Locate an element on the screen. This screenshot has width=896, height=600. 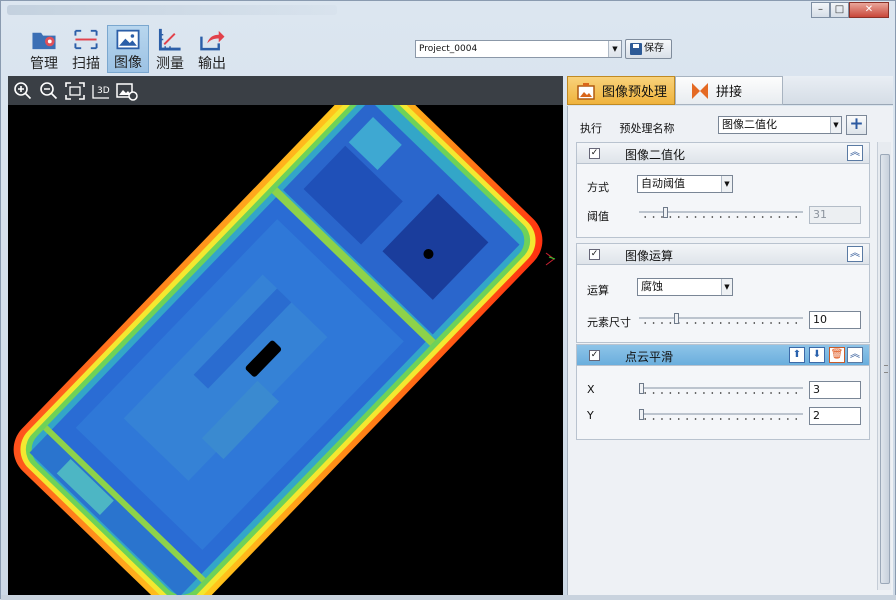
main-toolbar: 管理 扫描 图像 测量 输出 is located at coordinates (128, 49).